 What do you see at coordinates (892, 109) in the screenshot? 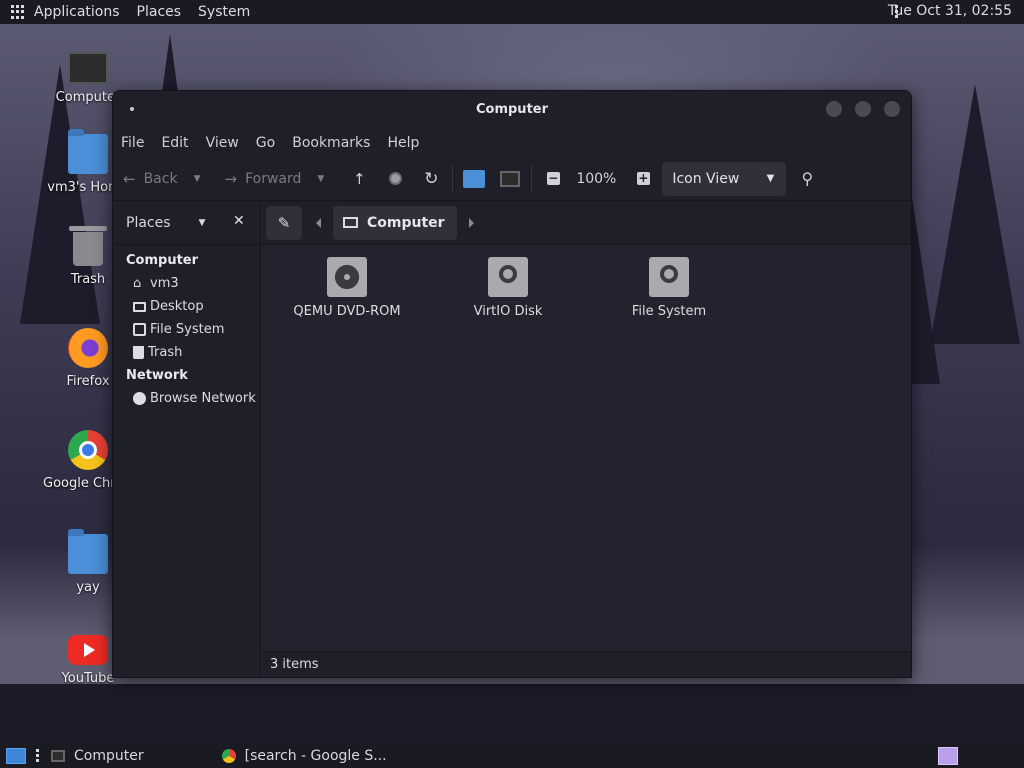
I see `close-button` at bounding box center [892, 109].